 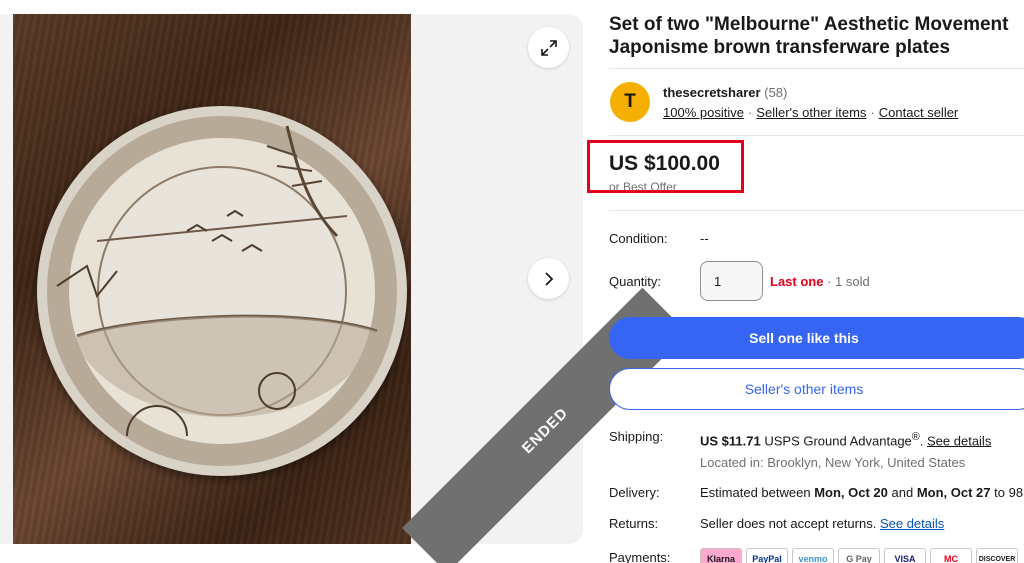 I want to click on klarna-icon: Klarna, so click(x=721, y=555).